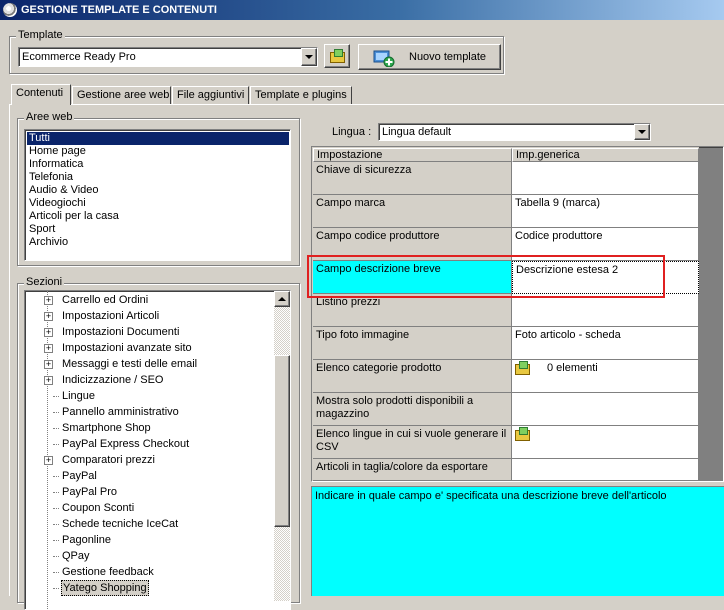 The image size is (724, 610). I want to click on tab-template-plugins: Template e plugins, so click(301, 95).